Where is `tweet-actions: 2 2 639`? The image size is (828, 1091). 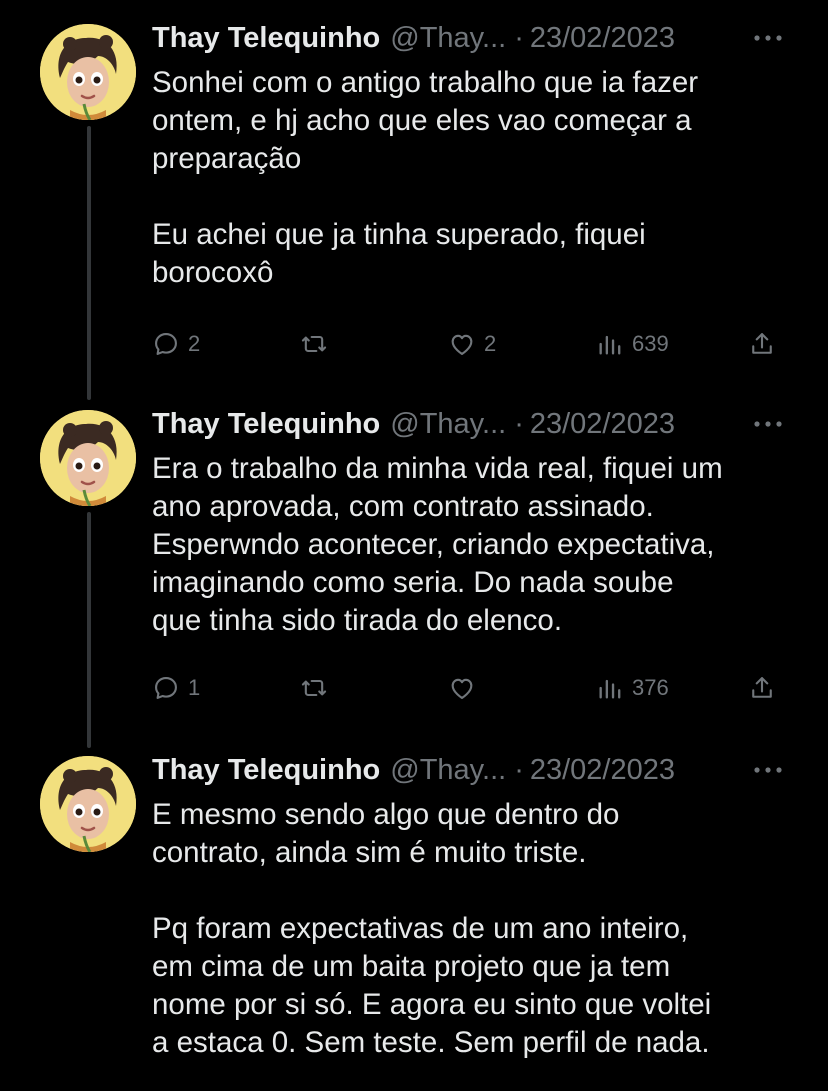 tweet-actions: 2 2 639 is located at coordinates (470, 344).